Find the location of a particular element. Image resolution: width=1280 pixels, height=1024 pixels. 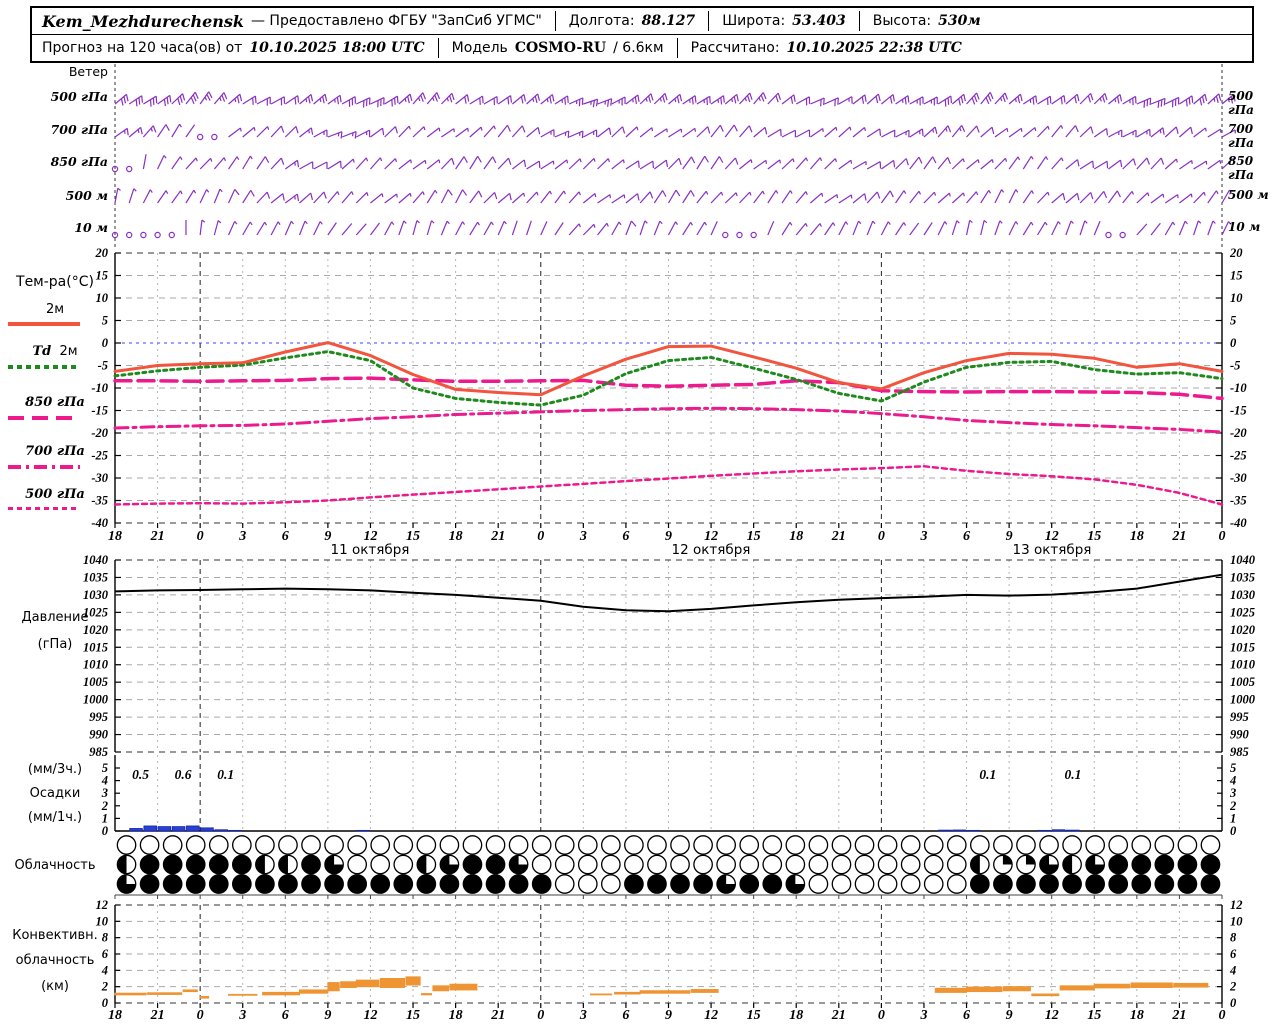

hour-label-bottom: 9 is located at coordinates (668, 1015).